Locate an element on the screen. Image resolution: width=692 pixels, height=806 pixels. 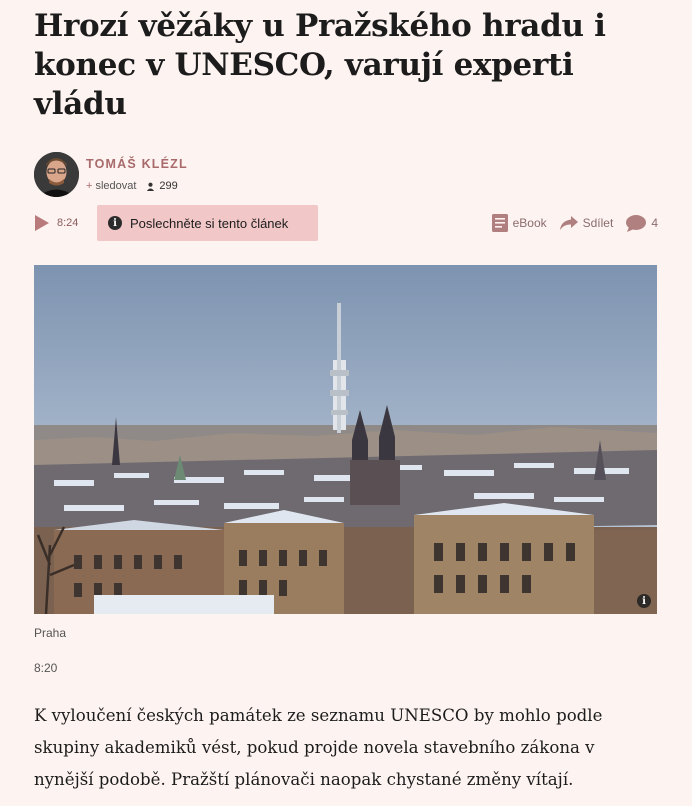
listen-article-button: i Poslechněte si tento článek is located at coordinates (207, 223).